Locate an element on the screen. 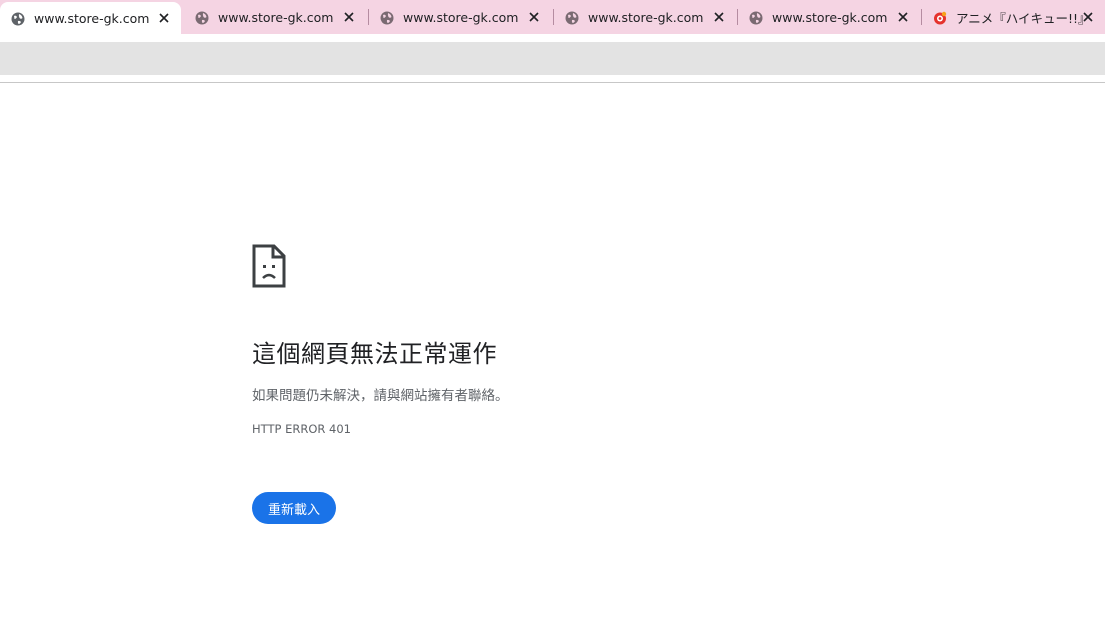 The width and height of the screenshot is (1105, 630). tab-3: www.store-gk.com is located at coordinates (460, 17).